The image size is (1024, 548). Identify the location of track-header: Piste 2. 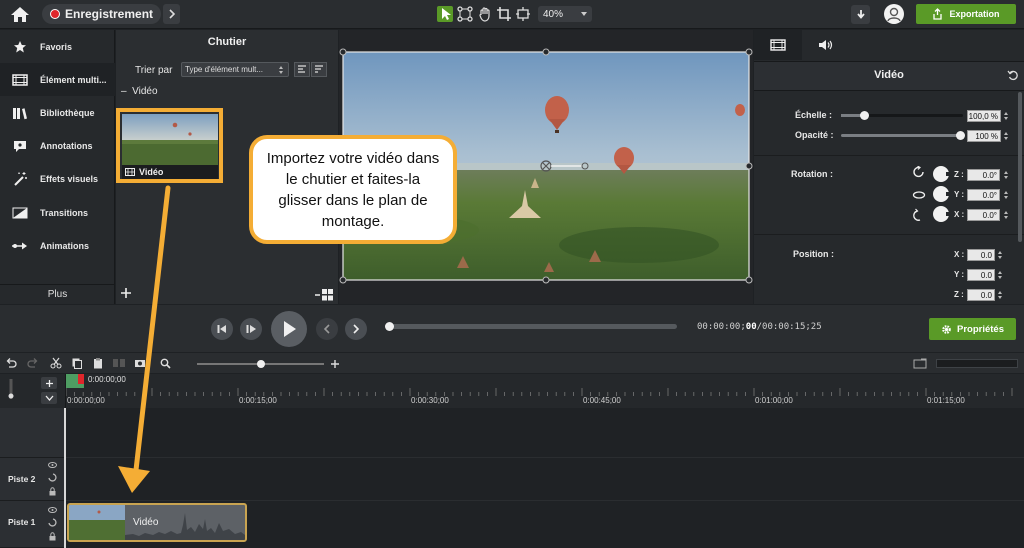
(32, 479).